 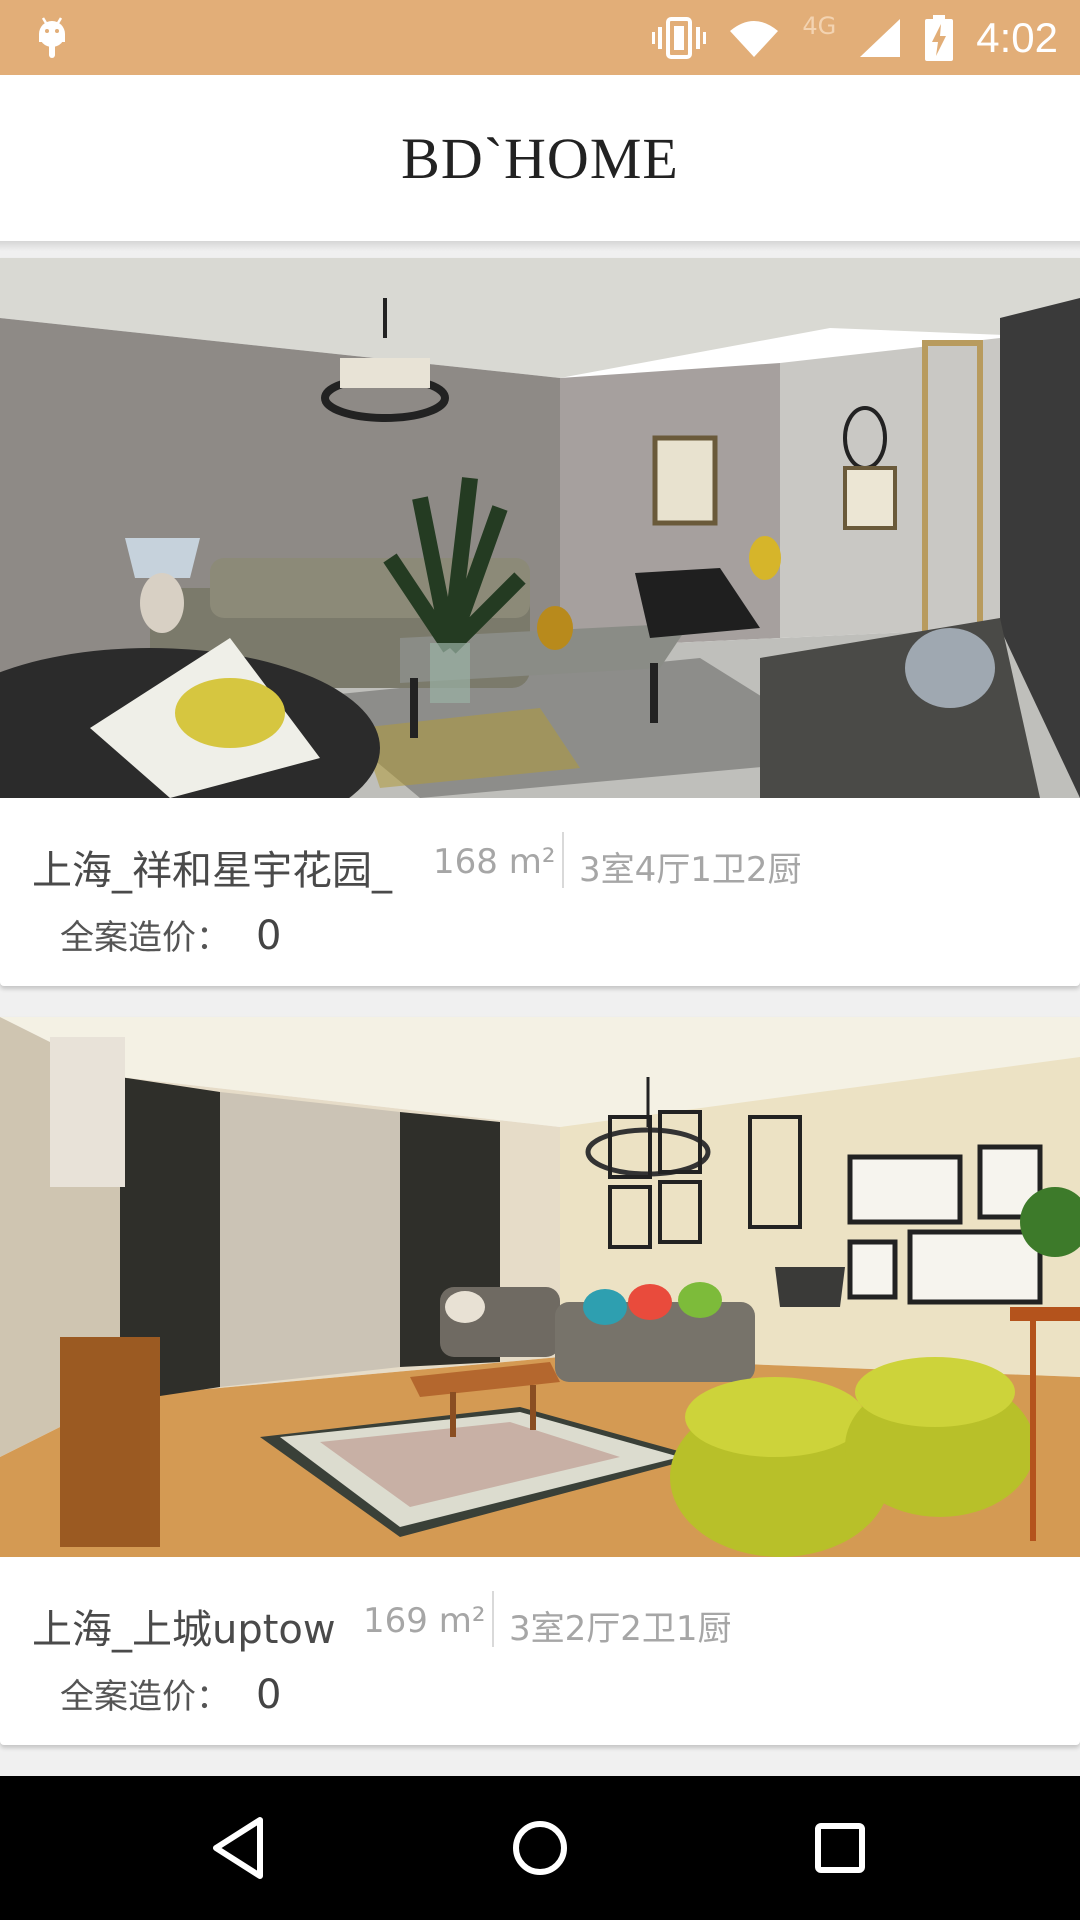 What do you see at coordinates (424, 1621) in the screenshot?
I see `listing-area: 169 m²` at bounding box center [424, 1621].